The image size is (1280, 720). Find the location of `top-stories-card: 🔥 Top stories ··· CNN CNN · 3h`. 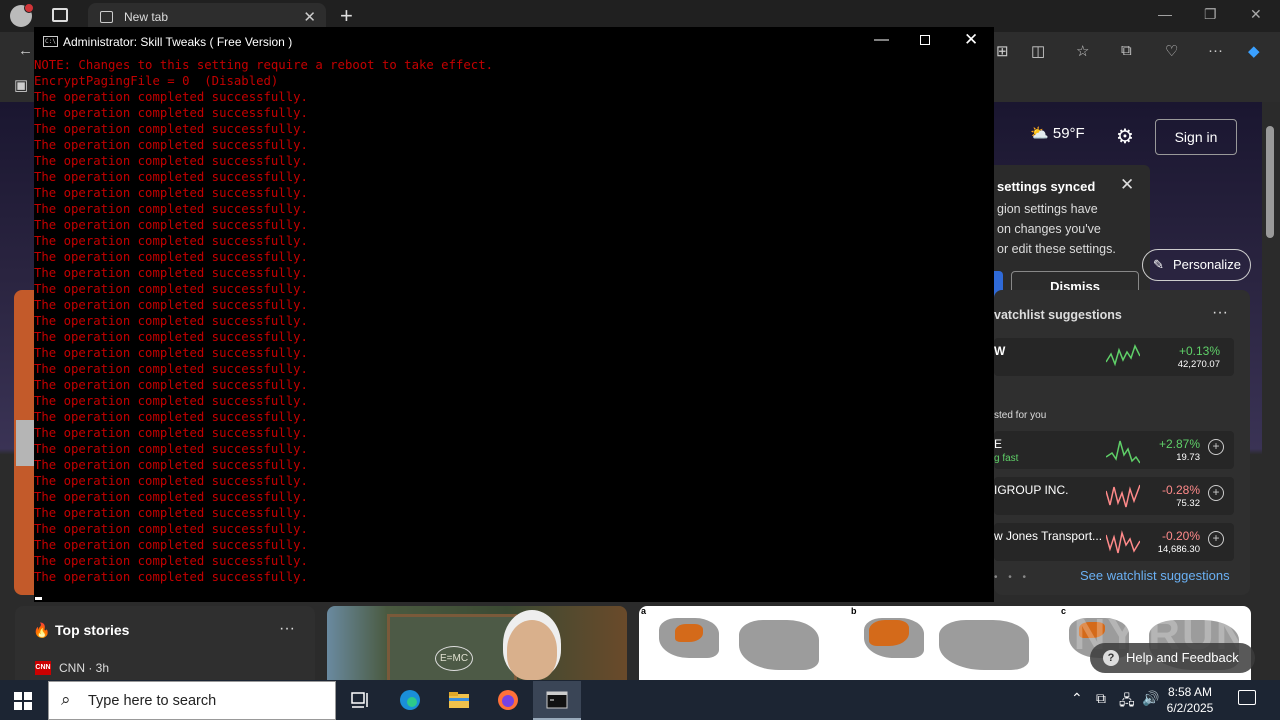

top-stories-card: 🔥 Top stories ··· CNN CNN · 3h is located at coordinates (165, 643).